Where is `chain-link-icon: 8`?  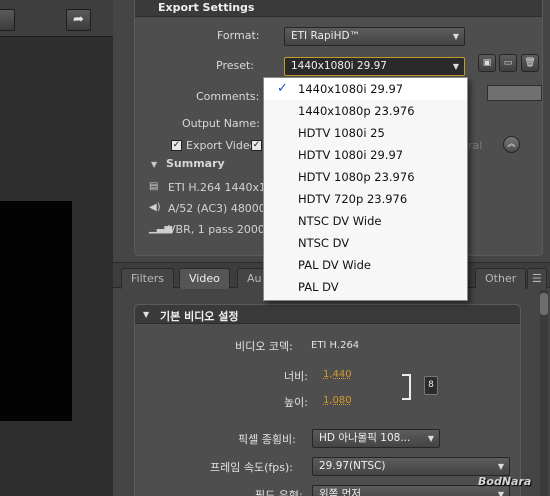 chain-link-icon: 8 is located at coordinates (431, 385).